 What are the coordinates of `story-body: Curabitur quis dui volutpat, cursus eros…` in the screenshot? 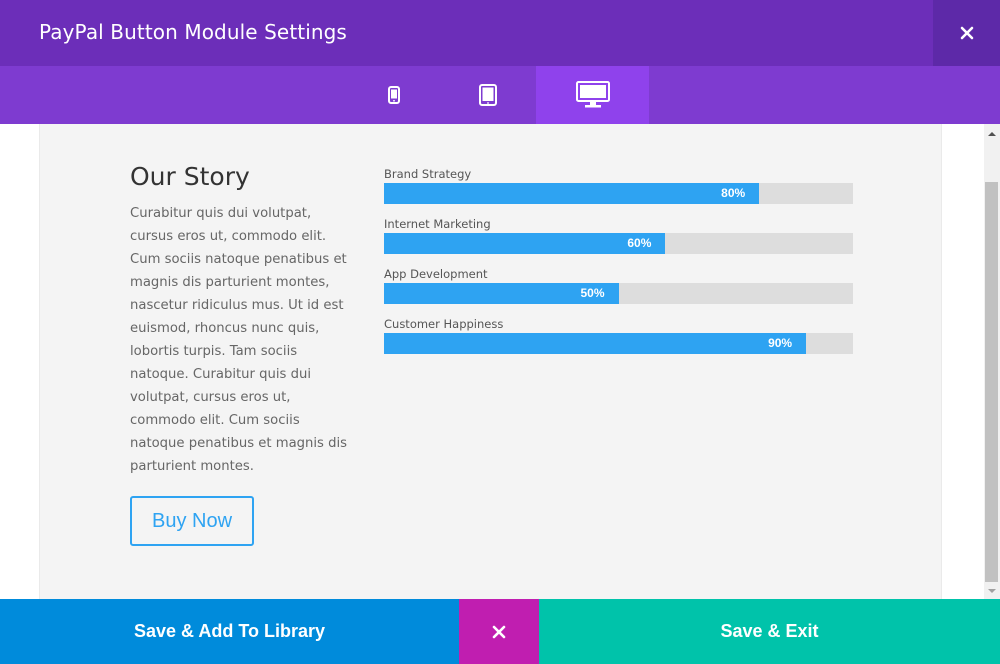 It's located at (239, 340).